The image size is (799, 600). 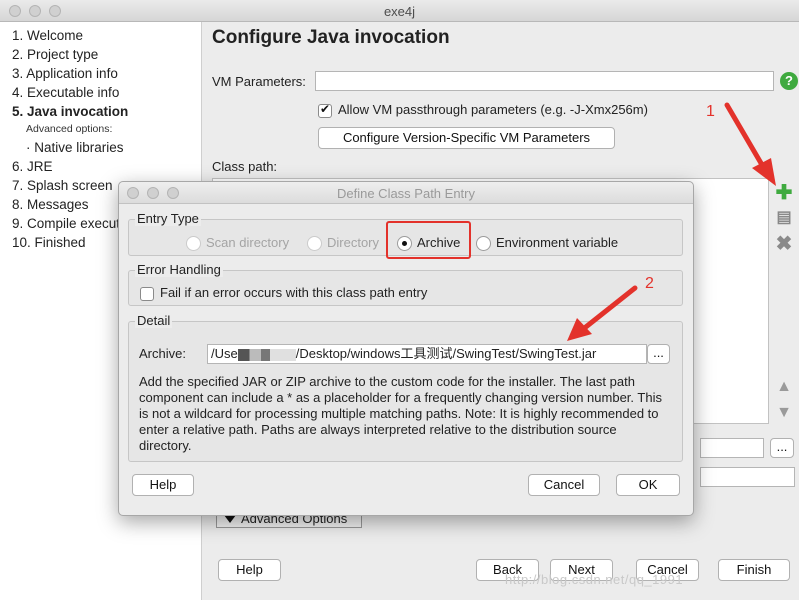 What do you see at coordinates (648, 485) in the screenshot?
I see `dialog-ok-button: OK` at bounding box center [648, 485].